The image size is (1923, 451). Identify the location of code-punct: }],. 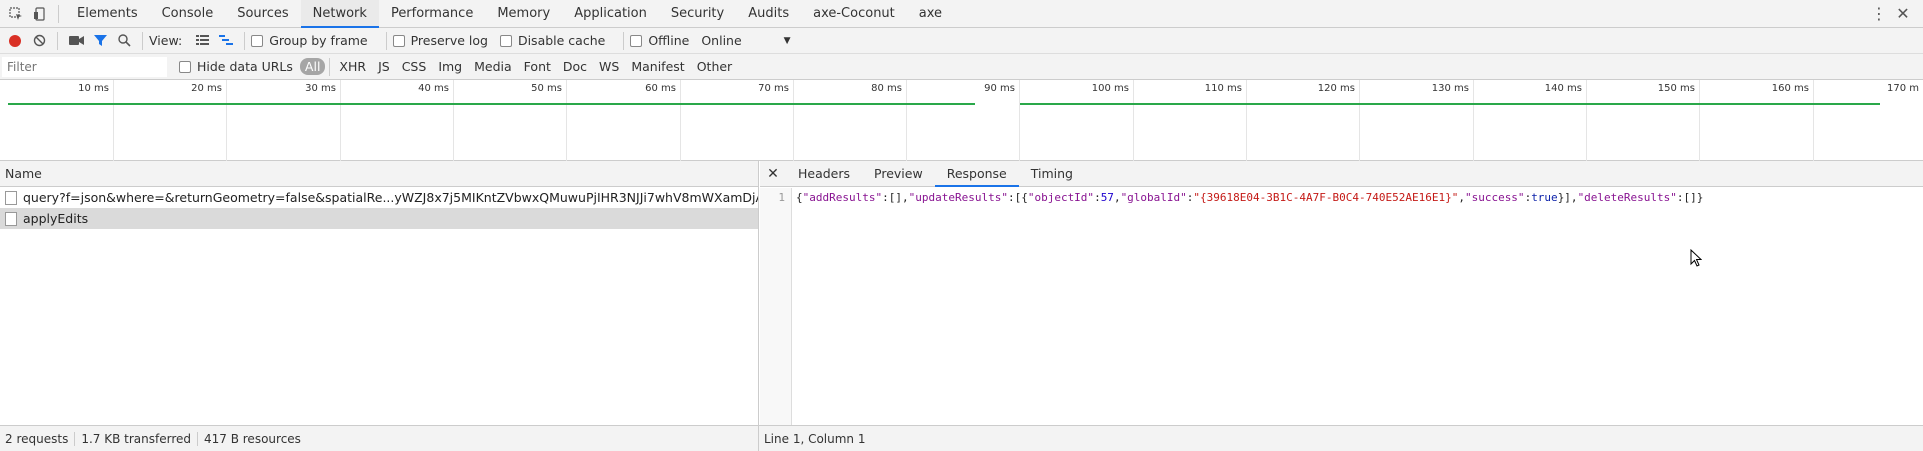
(1567, 197).